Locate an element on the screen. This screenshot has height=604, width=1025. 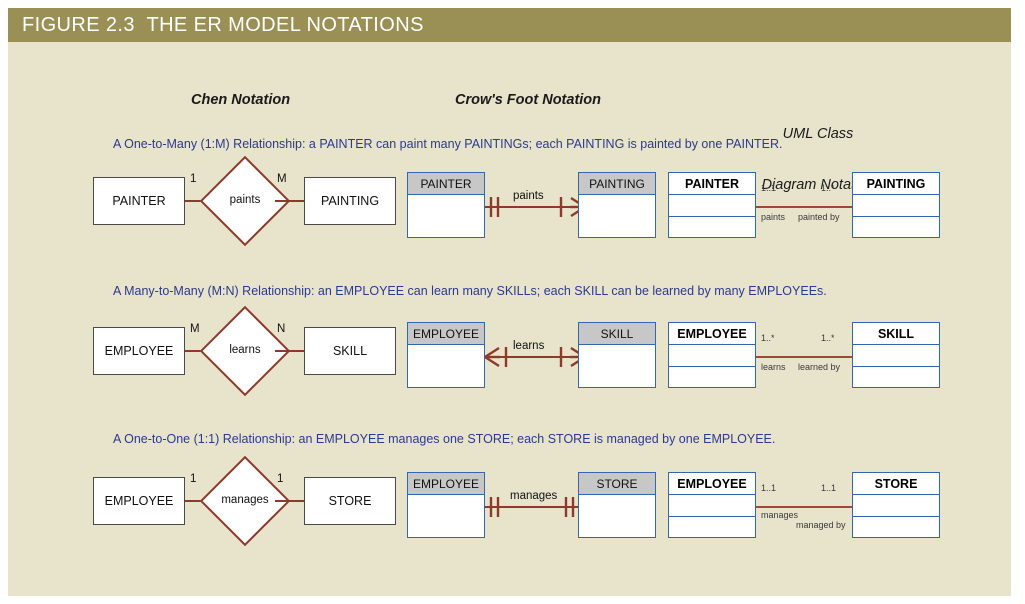
chen-entity-right-row3: STORE is located at coordinates (350, 501).